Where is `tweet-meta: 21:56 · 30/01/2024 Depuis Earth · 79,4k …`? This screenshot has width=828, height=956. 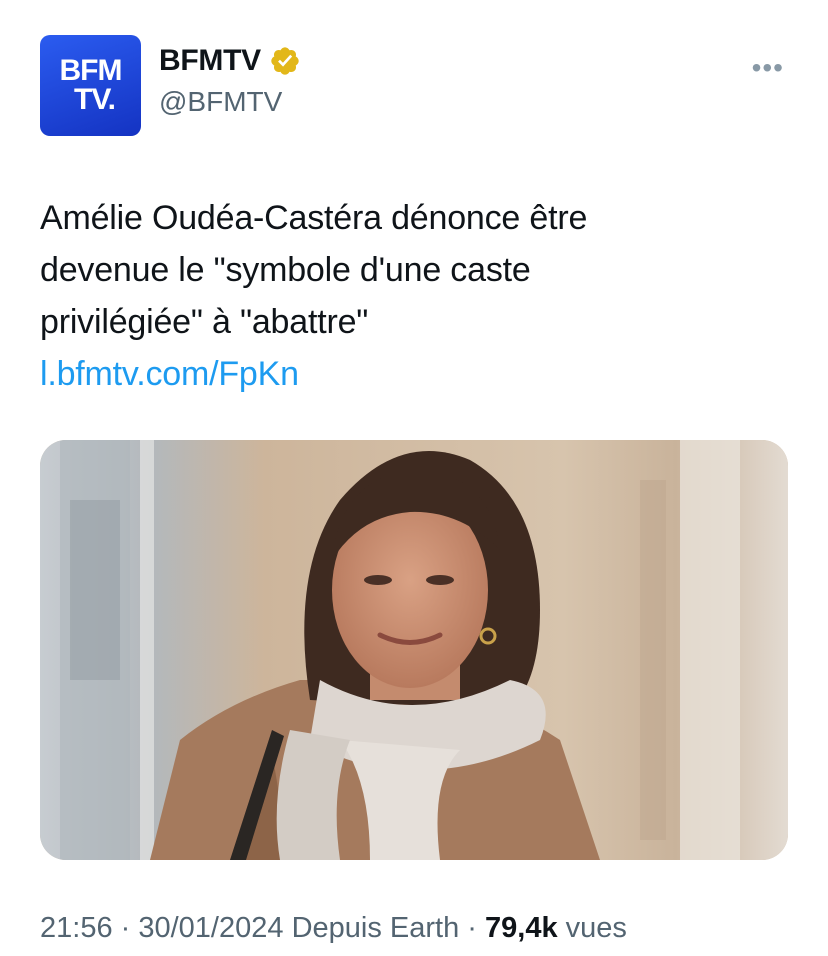 tweet-meta: 21:56 · 30/01/2024 Depuis Earth · 79,4k … is located at coordinates (333, 928).